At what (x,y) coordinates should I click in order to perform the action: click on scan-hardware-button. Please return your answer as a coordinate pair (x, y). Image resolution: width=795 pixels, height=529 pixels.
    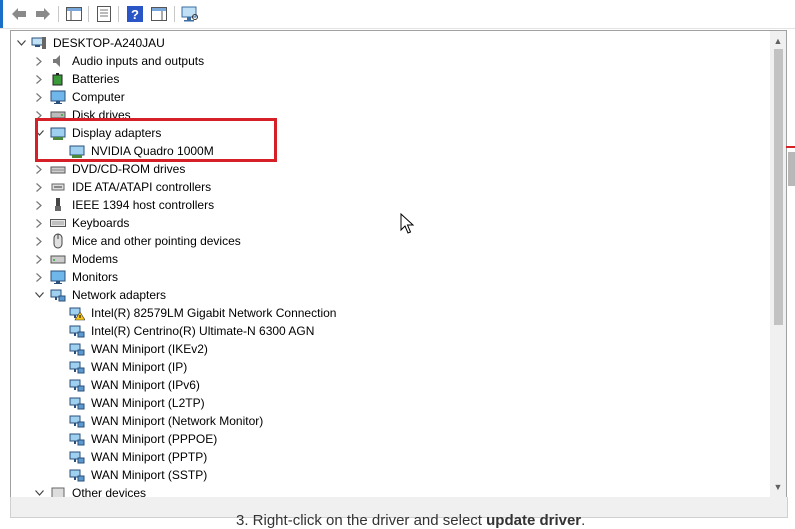
    Looking at the image, I should click on (190, 14).